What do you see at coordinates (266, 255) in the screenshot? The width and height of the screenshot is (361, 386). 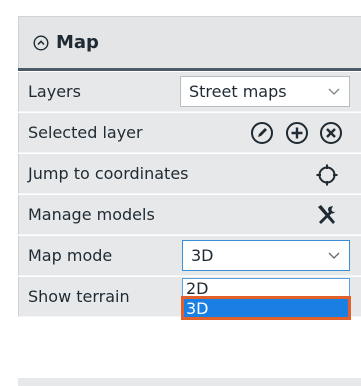 I see `map-mode-select: 3D` at bounding box center [266, 255].